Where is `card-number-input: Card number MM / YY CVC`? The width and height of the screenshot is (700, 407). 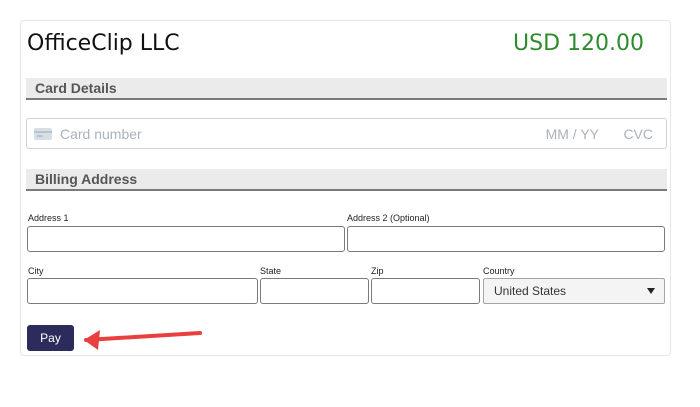
card-number-input: Card number MM / YY CVC is located at coordinates (346, 133).